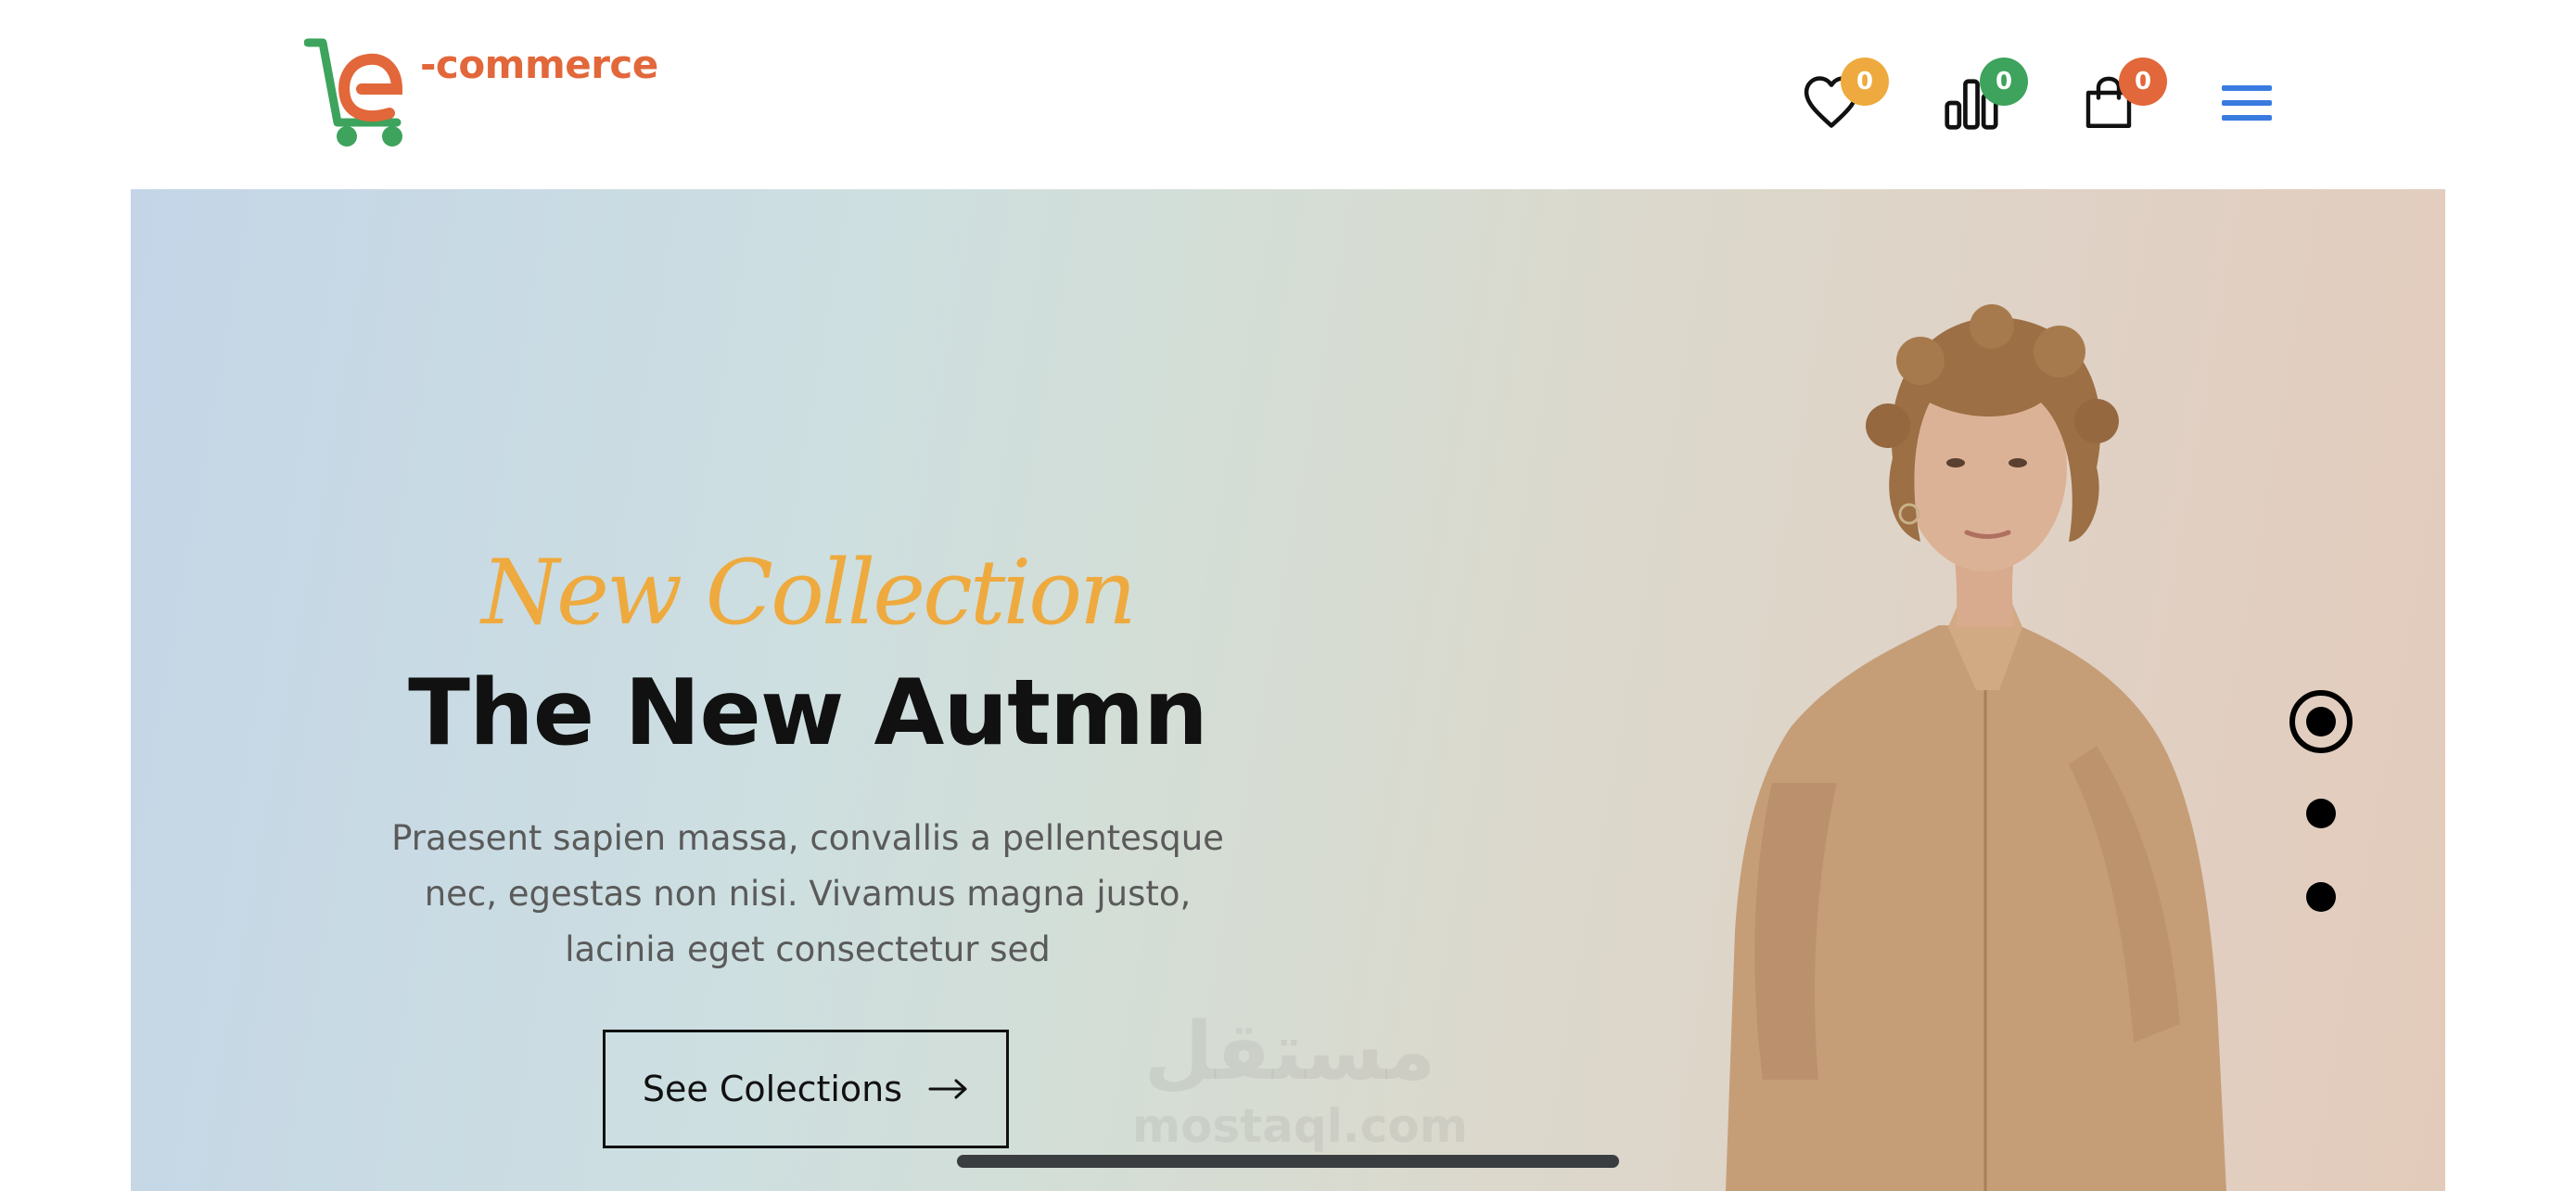 The width and height of the screenshot is (2576, 1191). What do you see at coordinates (539, 64) in the screenshot?
I see `logo-text: -commerce` at bounding box center [539, 64].